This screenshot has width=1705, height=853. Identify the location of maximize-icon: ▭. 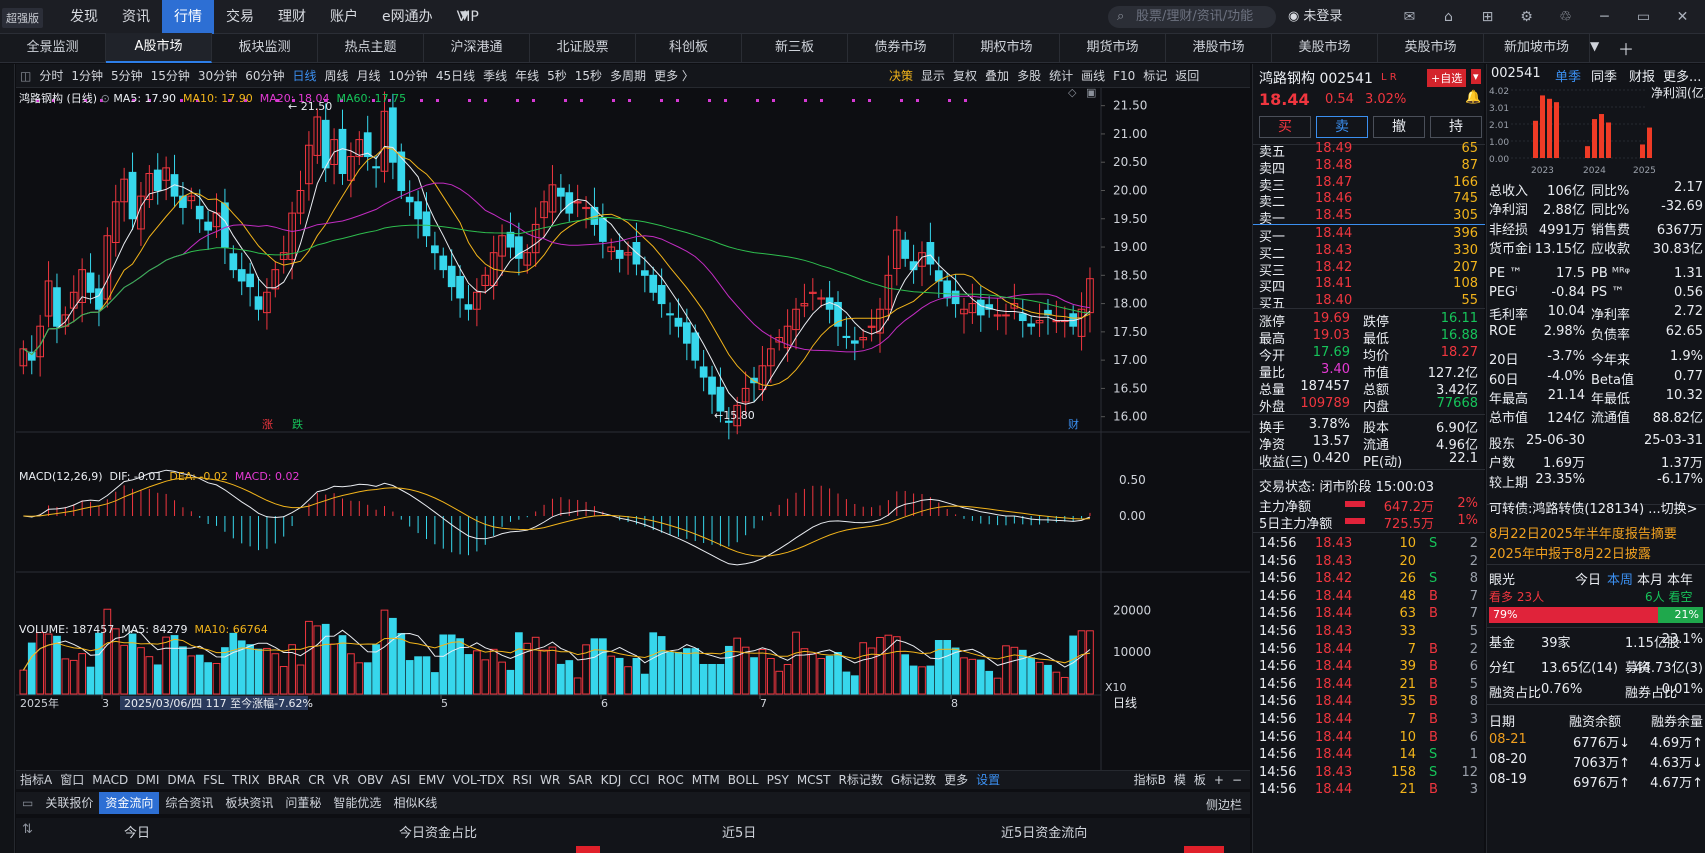
(1643, 17).